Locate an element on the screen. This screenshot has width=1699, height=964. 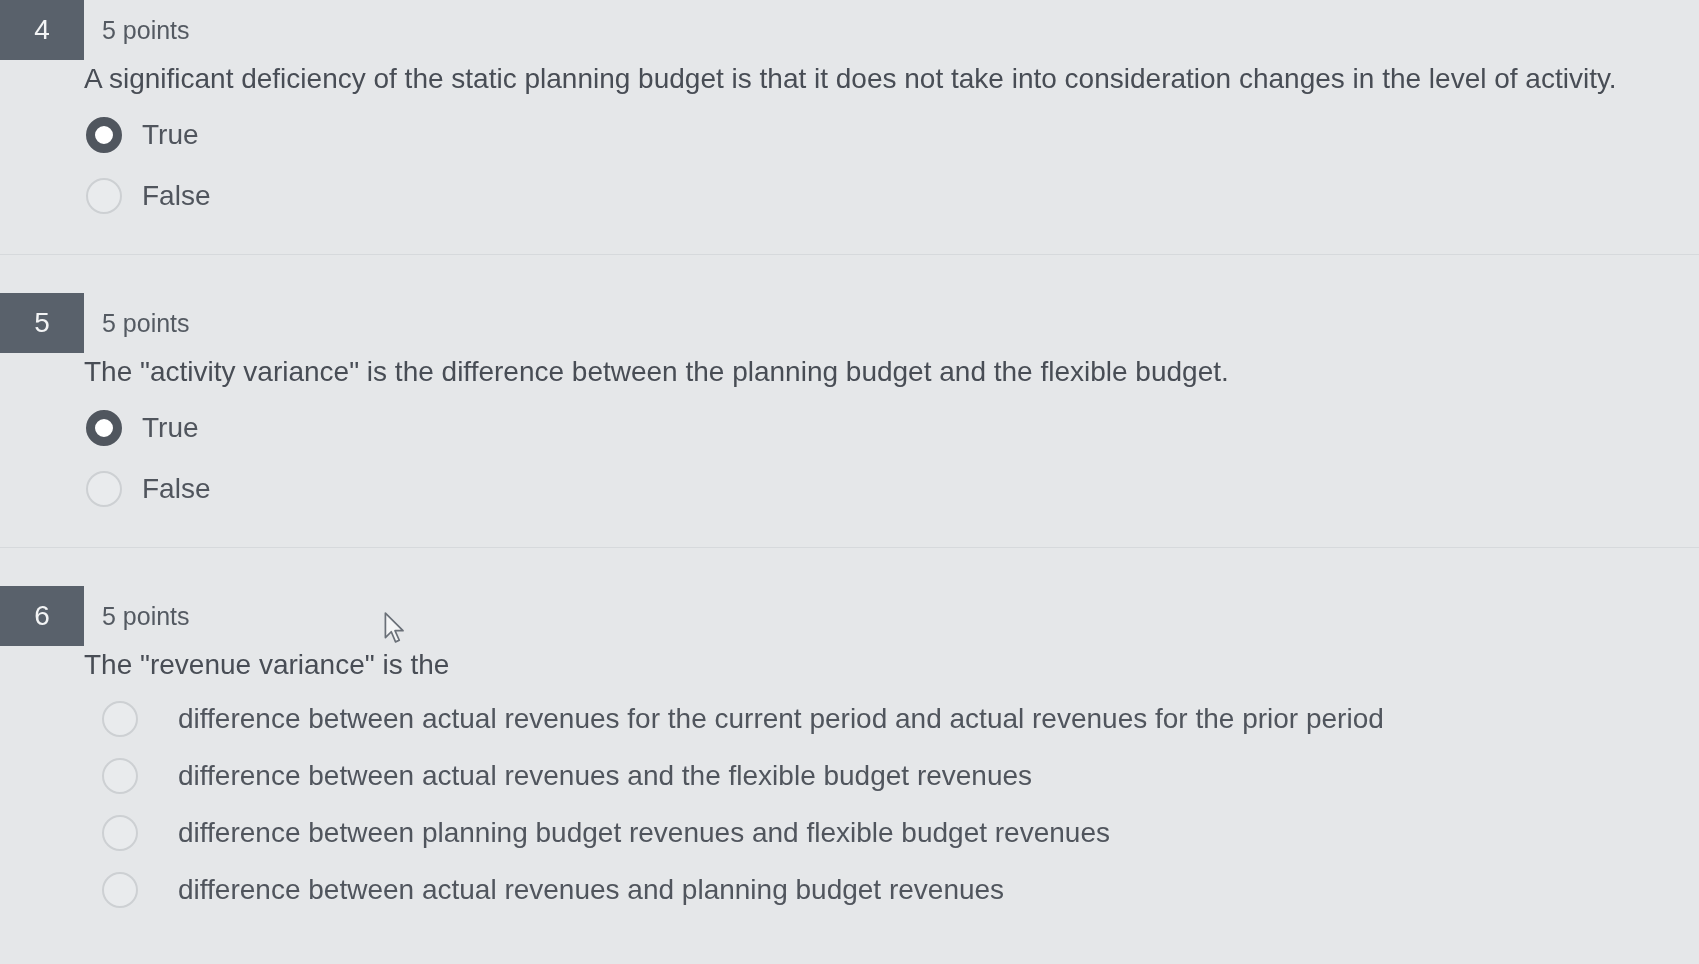
question-number: 4 is located at coordinates (42, 30).